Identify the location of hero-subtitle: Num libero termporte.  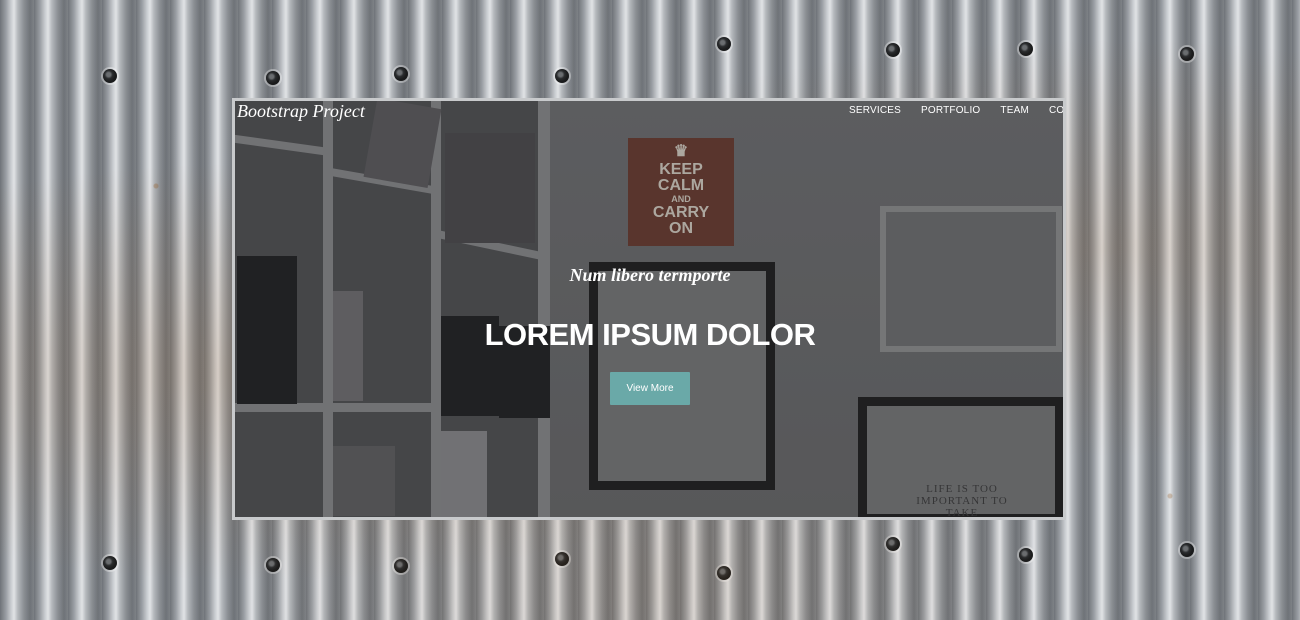
(650, 275).